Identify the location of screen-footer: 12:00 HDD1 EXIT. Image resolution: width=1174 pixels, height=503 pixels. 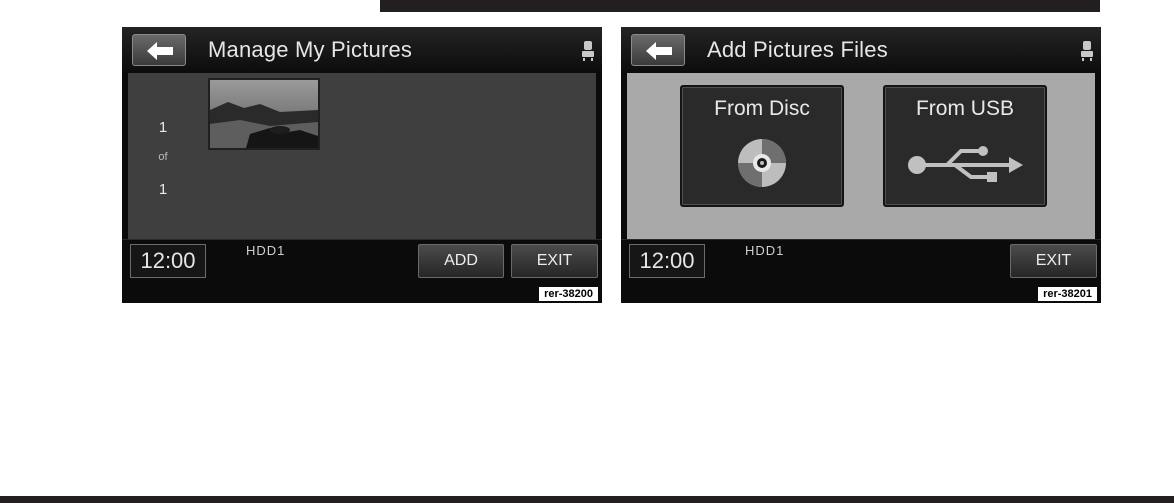
(861, 262).